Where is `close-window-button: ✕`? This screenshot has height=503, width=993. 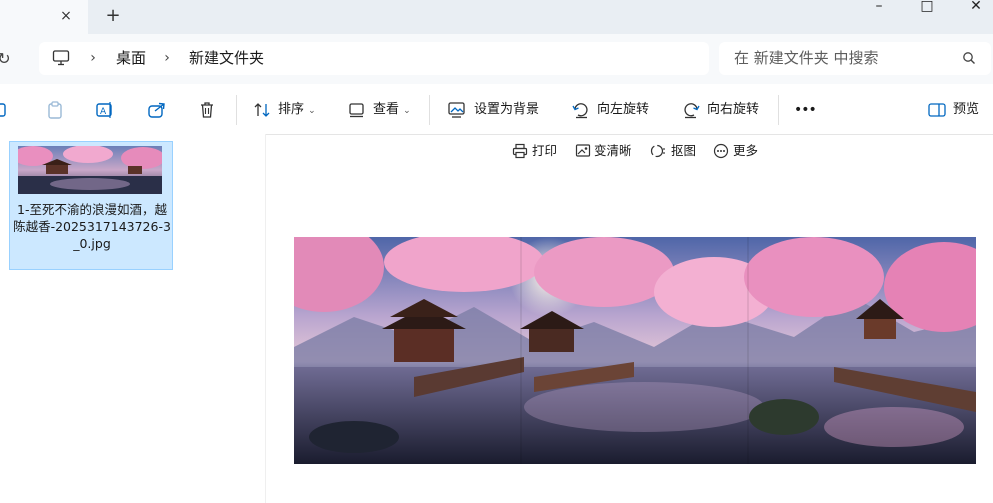
close-window-button: ✕ is located at coordinates (973, 7).